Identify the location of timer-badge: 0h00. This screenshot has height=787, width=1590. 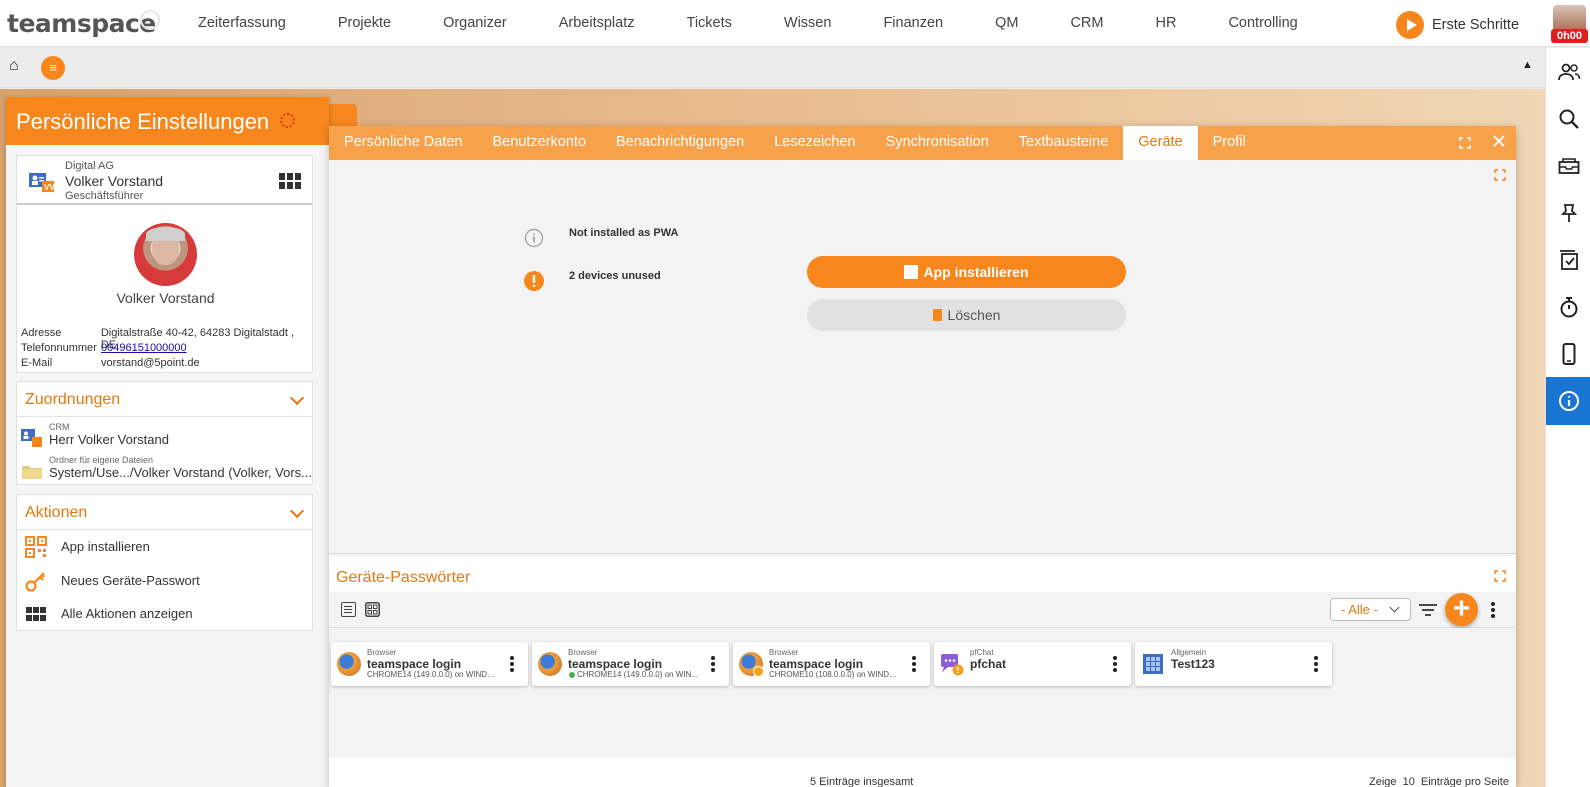
(1569, 36).